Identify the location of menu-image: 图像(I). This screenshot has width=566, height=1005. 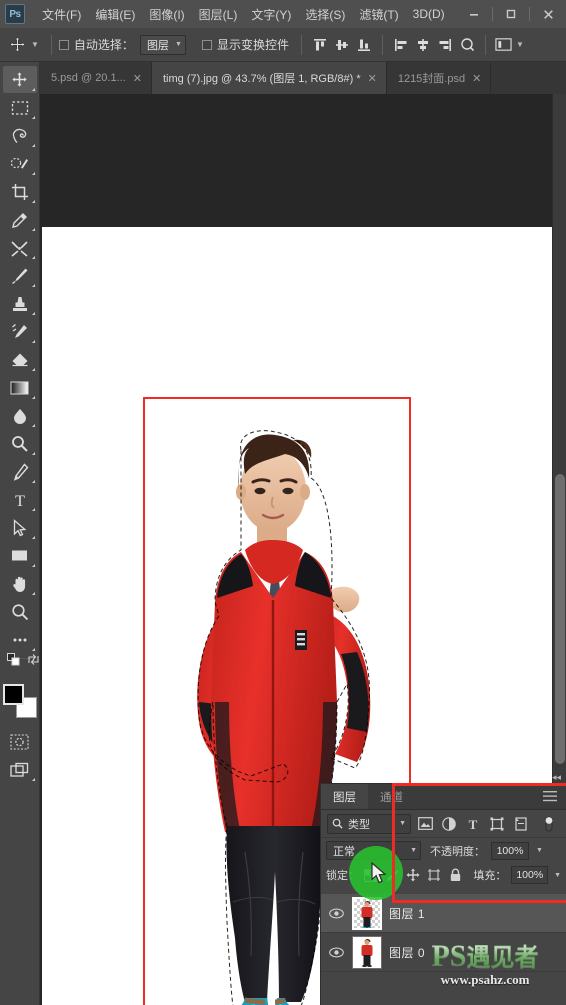
(166, 14).